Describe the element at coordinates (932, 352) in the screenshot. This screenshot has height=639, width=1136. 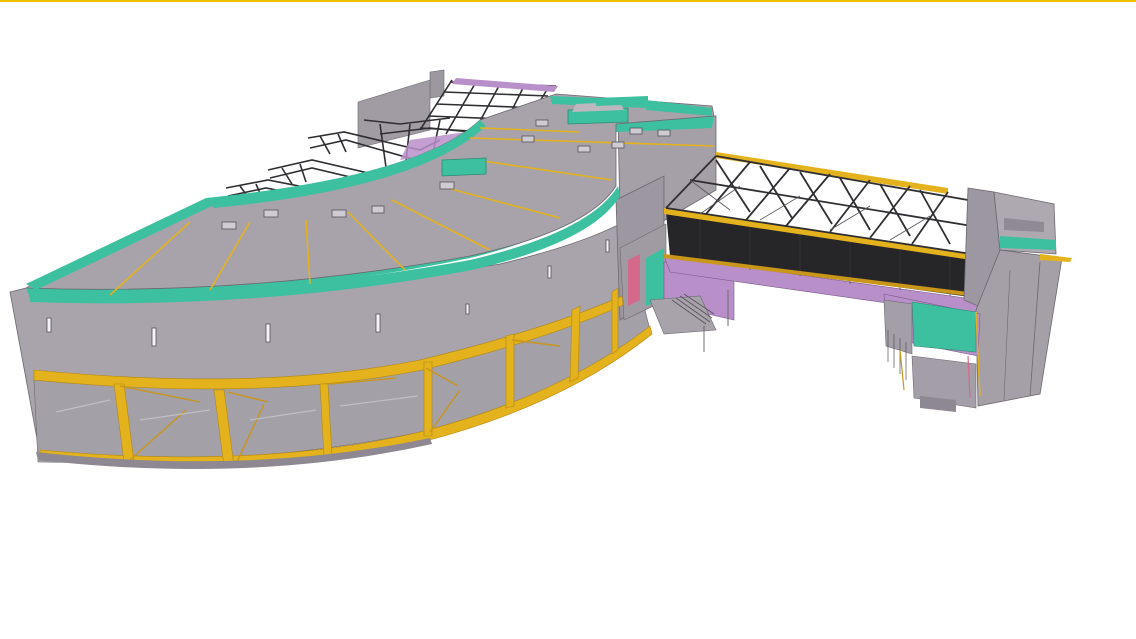
I see `east-landing-block` at that location.